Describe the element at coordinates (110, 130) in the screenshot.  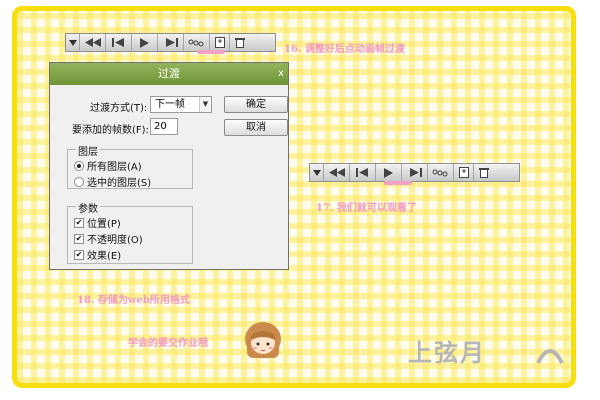
I see `frames-to-add-label: 要添加的帧数(F):` at that location.